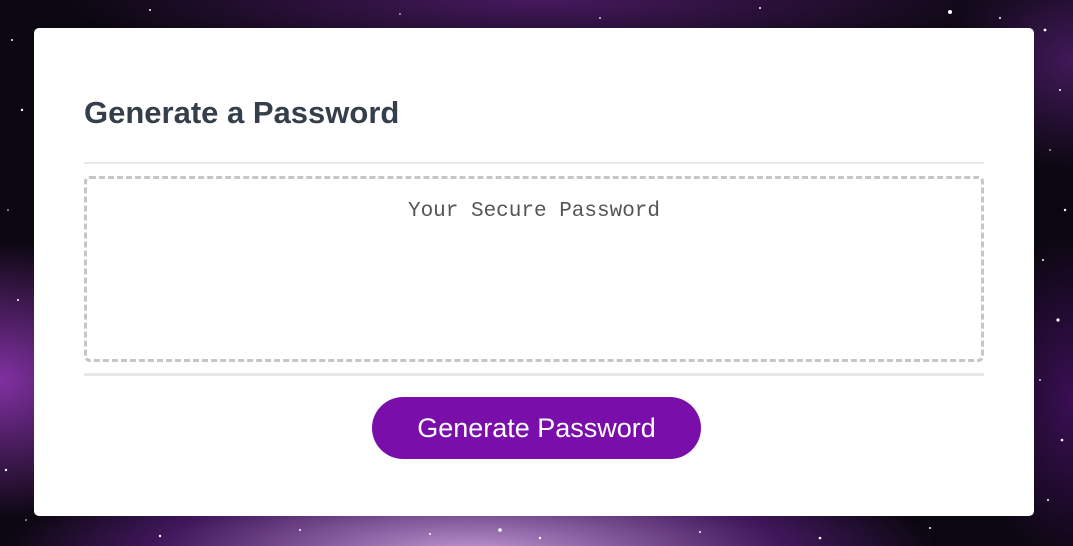 The image size is (1073, 546). Describe the element at coordinates (242, 112) in the screenshot. I see `card-title: Generate a Password` at that location.